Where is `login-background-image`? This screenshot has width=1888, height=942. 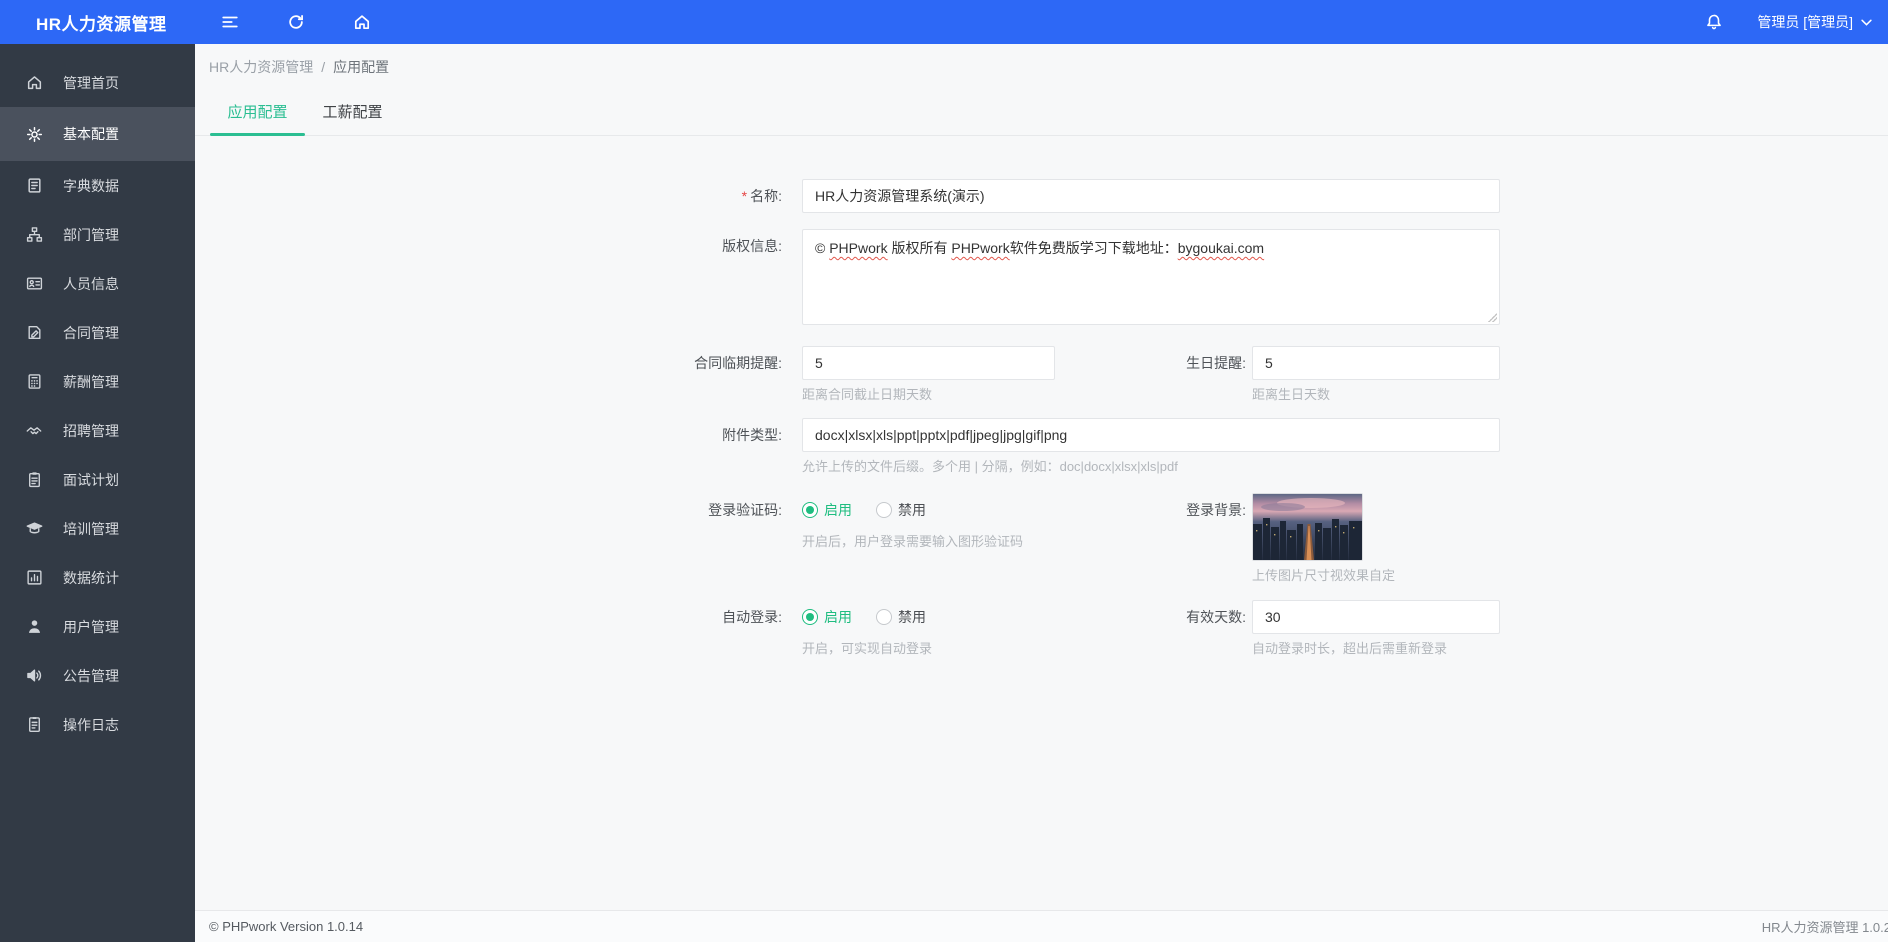
login-background-image is located at coordinates (1307, 527).